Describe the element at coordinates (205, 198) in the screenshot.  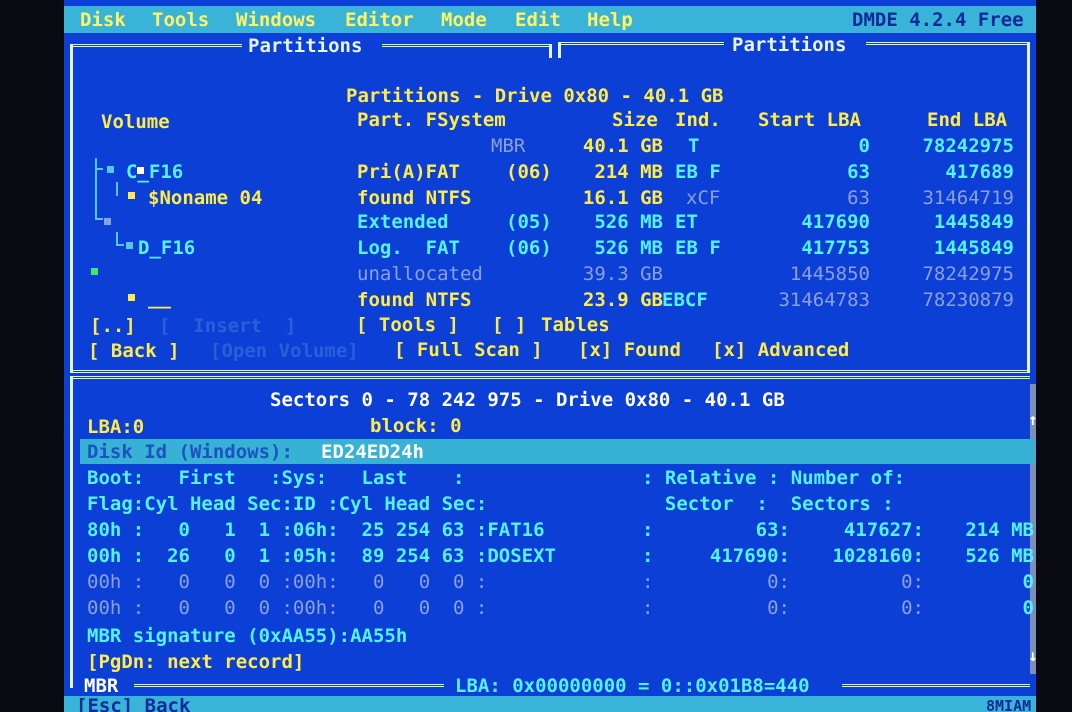
I see `row-volume: $Noname 04` at that location.